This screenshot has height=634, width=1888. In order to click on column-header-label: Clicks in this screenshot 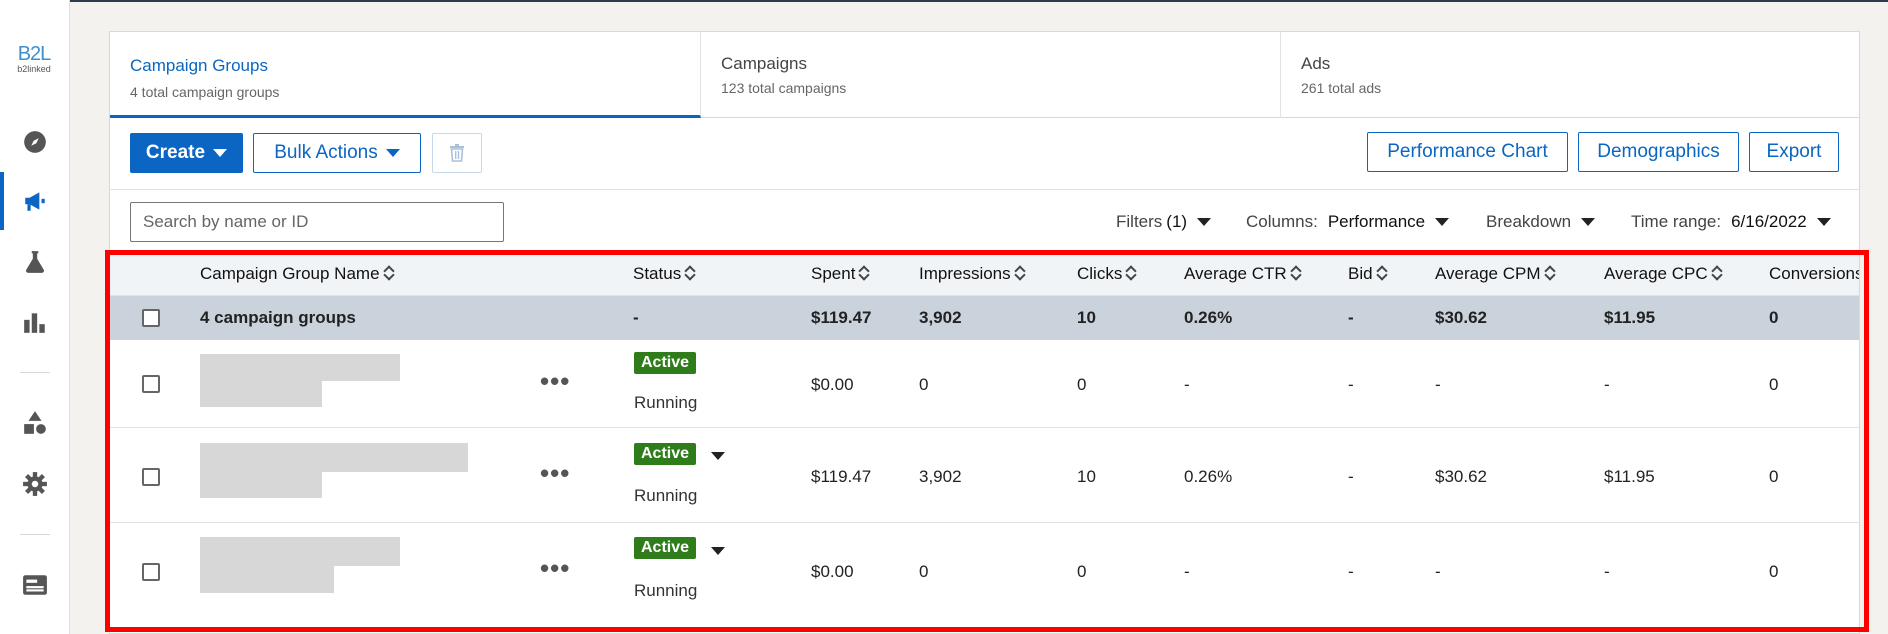, I will do `click(1100, 273)`.